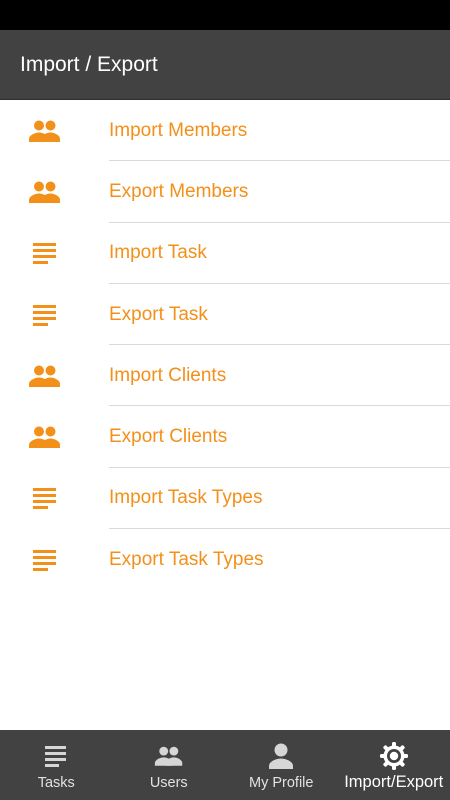  I want to click on person-icon, so click(281, 756).